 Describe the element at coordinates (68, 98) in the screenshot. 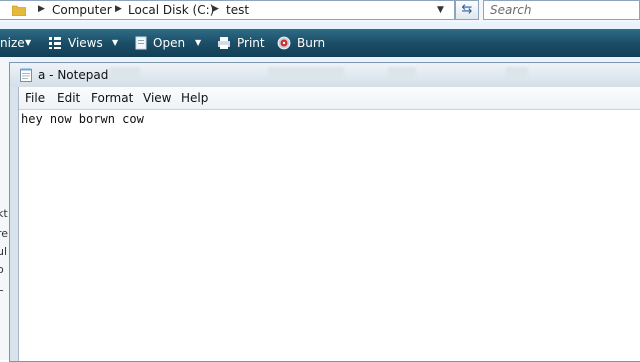

I see `menu-edit: Edit` at that location.